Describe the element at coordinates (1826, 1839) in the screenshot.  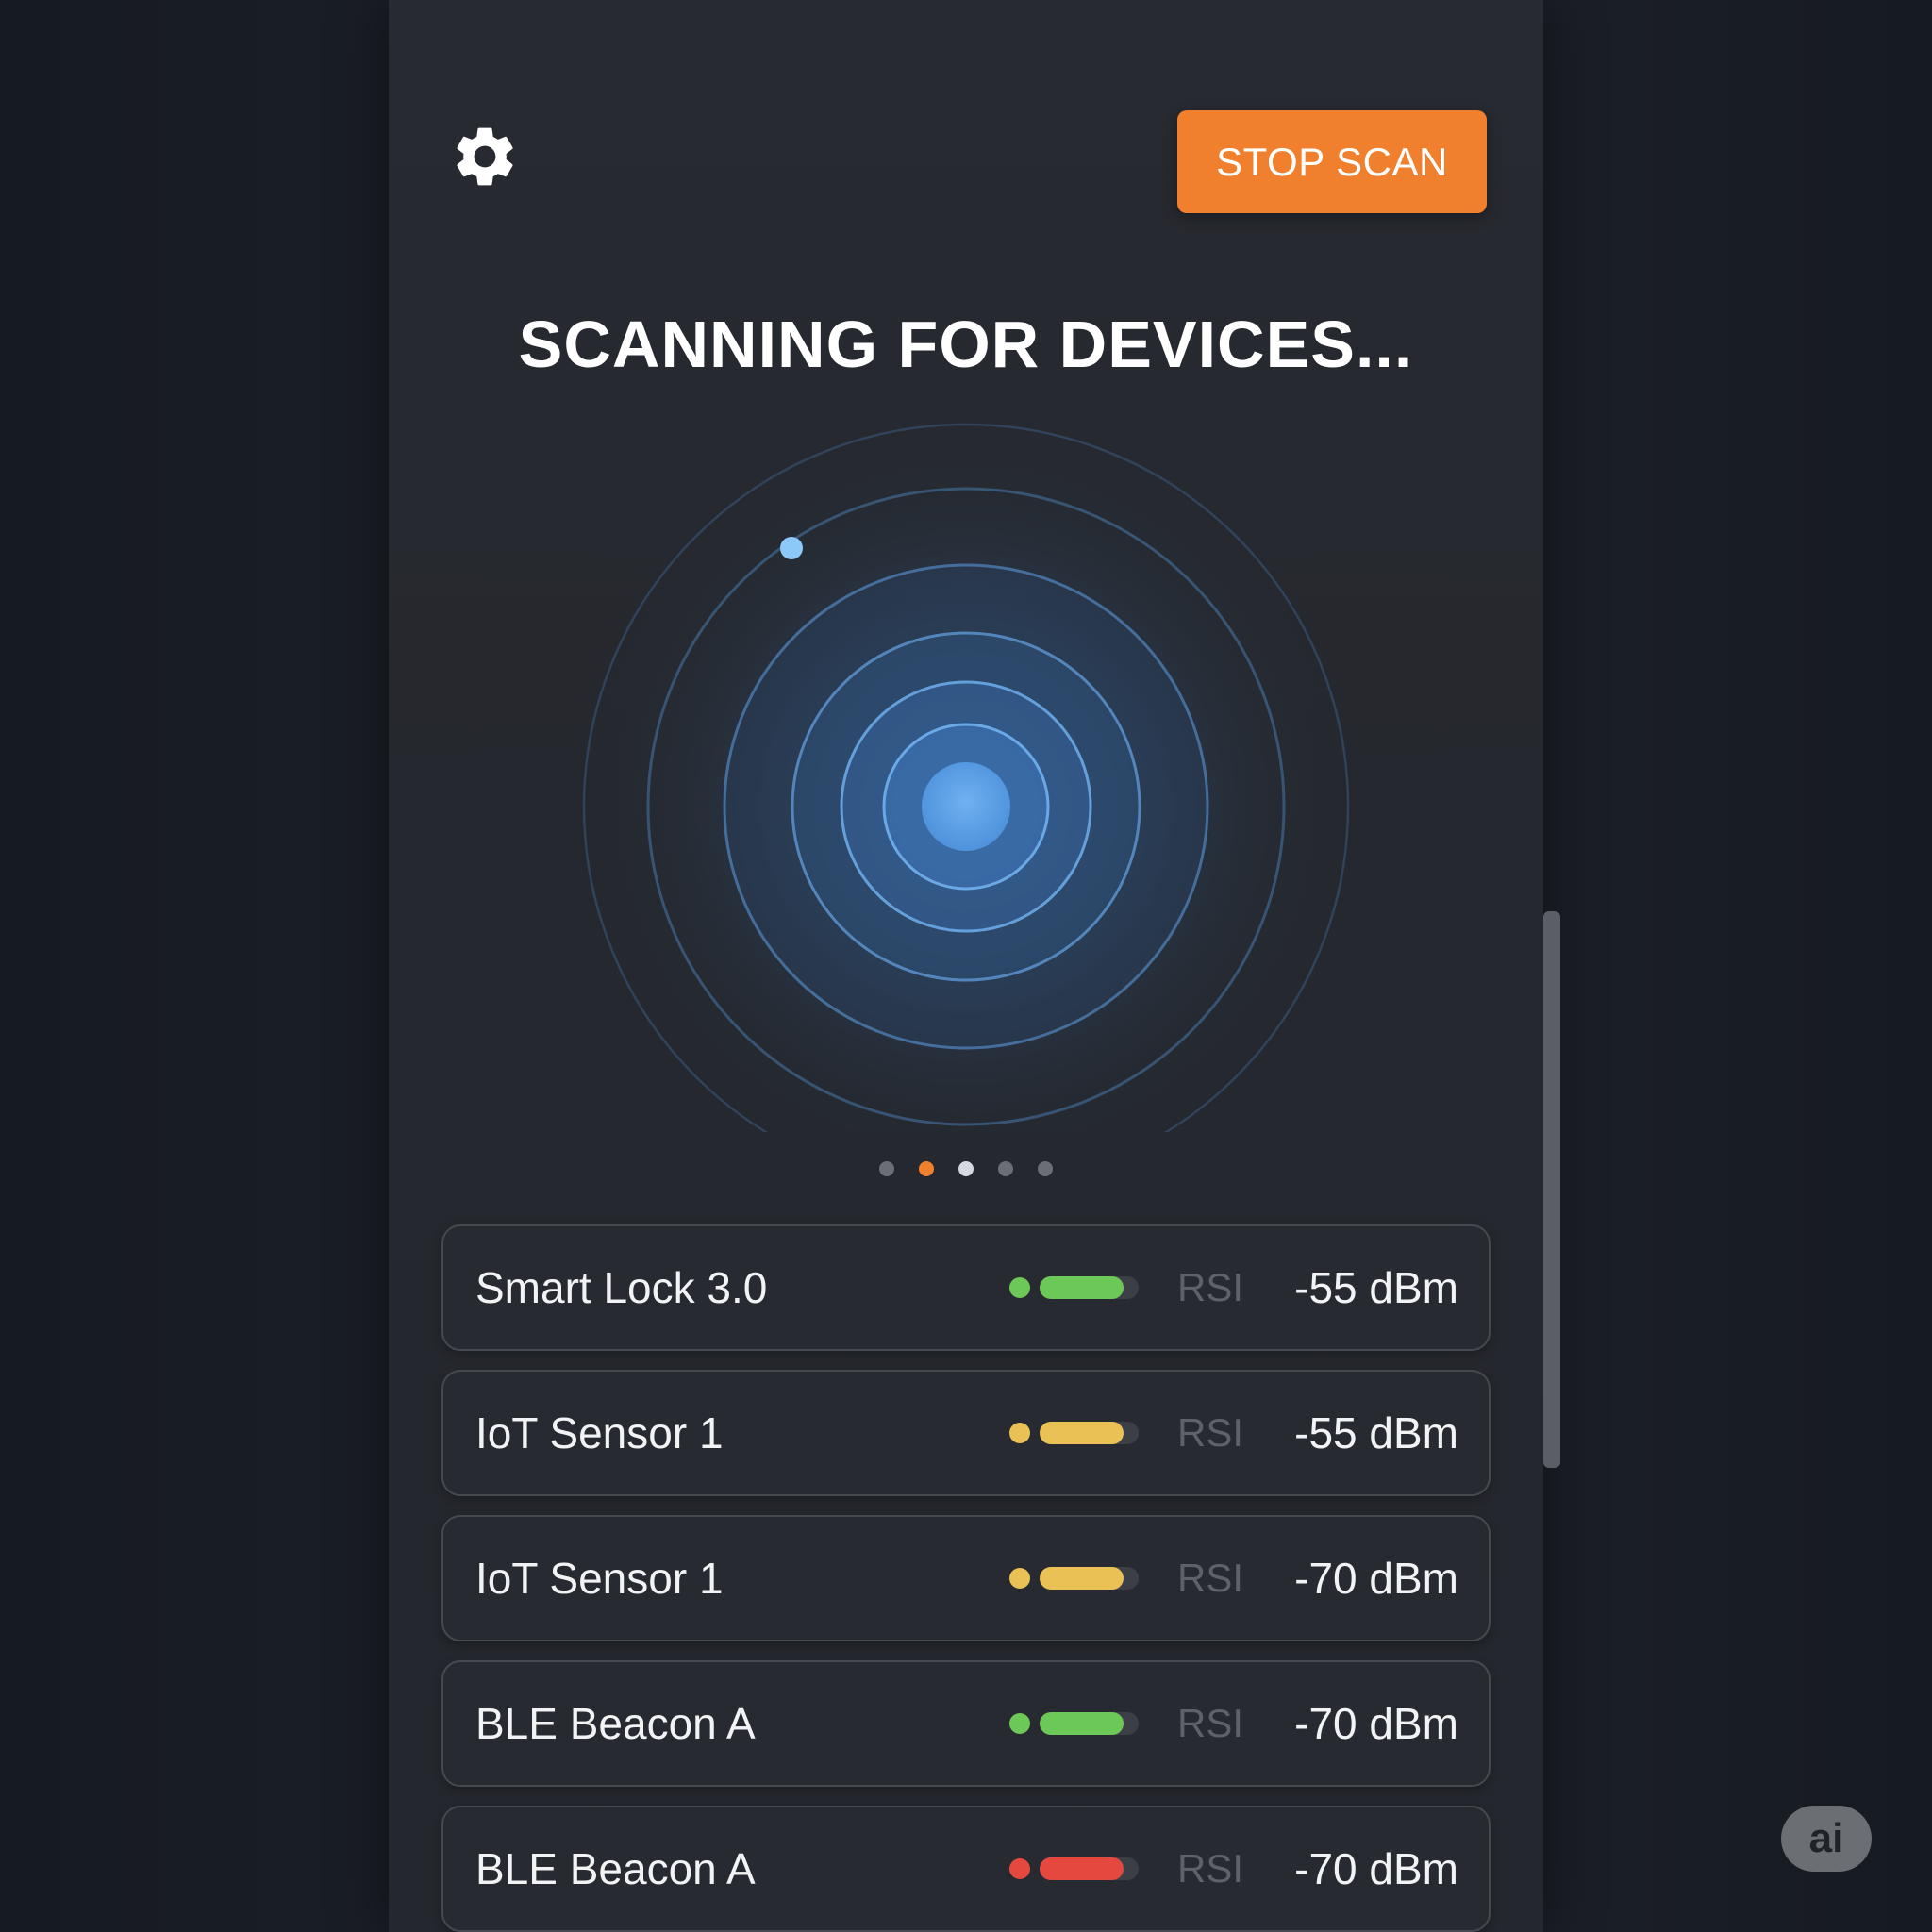
I see `ai-badge: ai` at that location.